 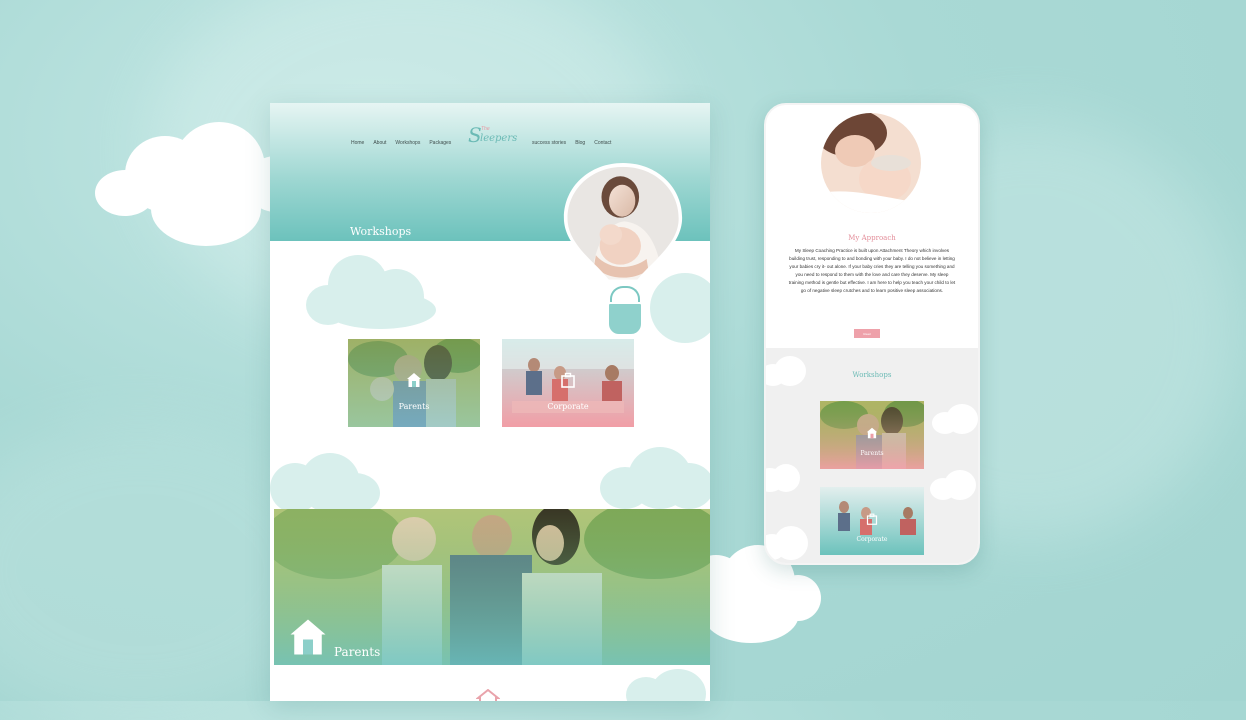 What do you see at coordinates (379, 143) in the screenshot?
I see `nav-link-about: About` at bounding box center [379, 143].